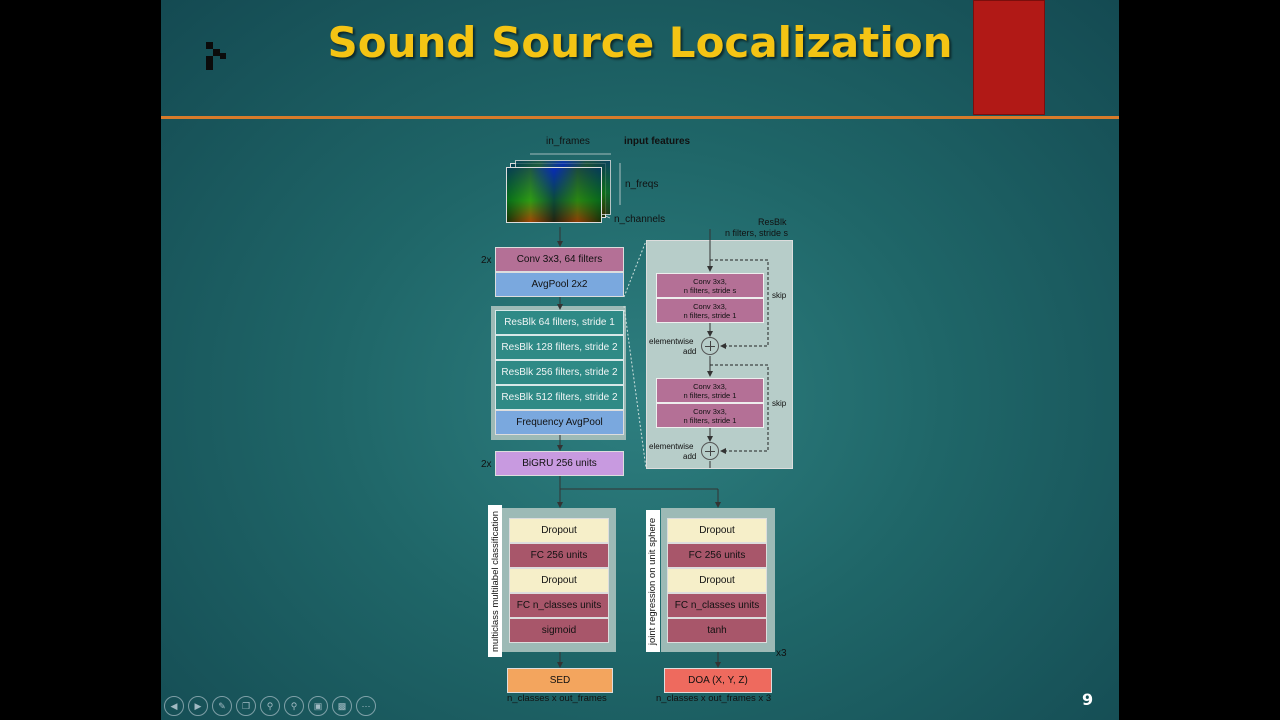 This screenshot has height=720, width=1280. What do you see at coordinates (559, 372) in the screenshot?
I see `resblk-layer: ResBlk 256 filters, stride 2` at bounding box center [559, 372].